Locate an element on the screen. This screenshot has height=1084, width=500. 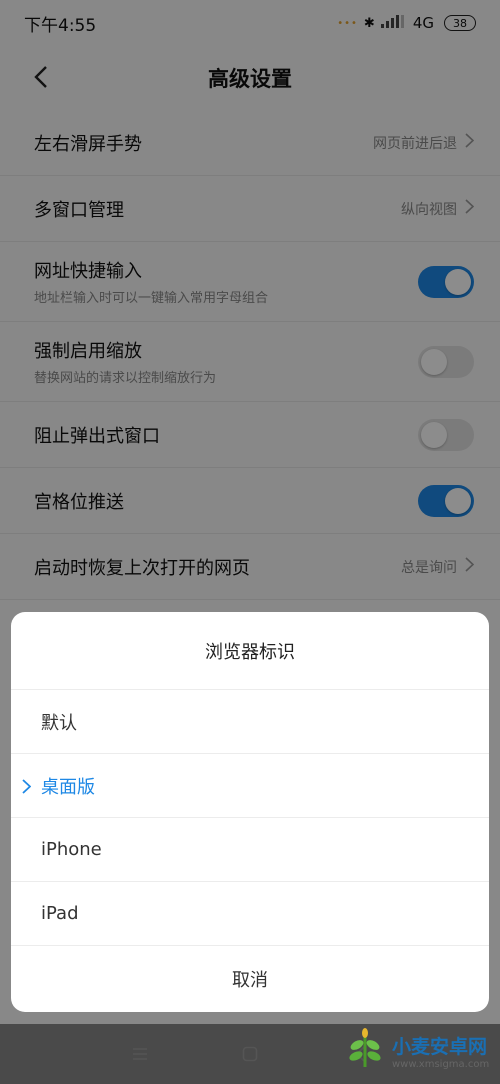
sheet-title: 浏览器标识 is located at coordinates (250, 651).